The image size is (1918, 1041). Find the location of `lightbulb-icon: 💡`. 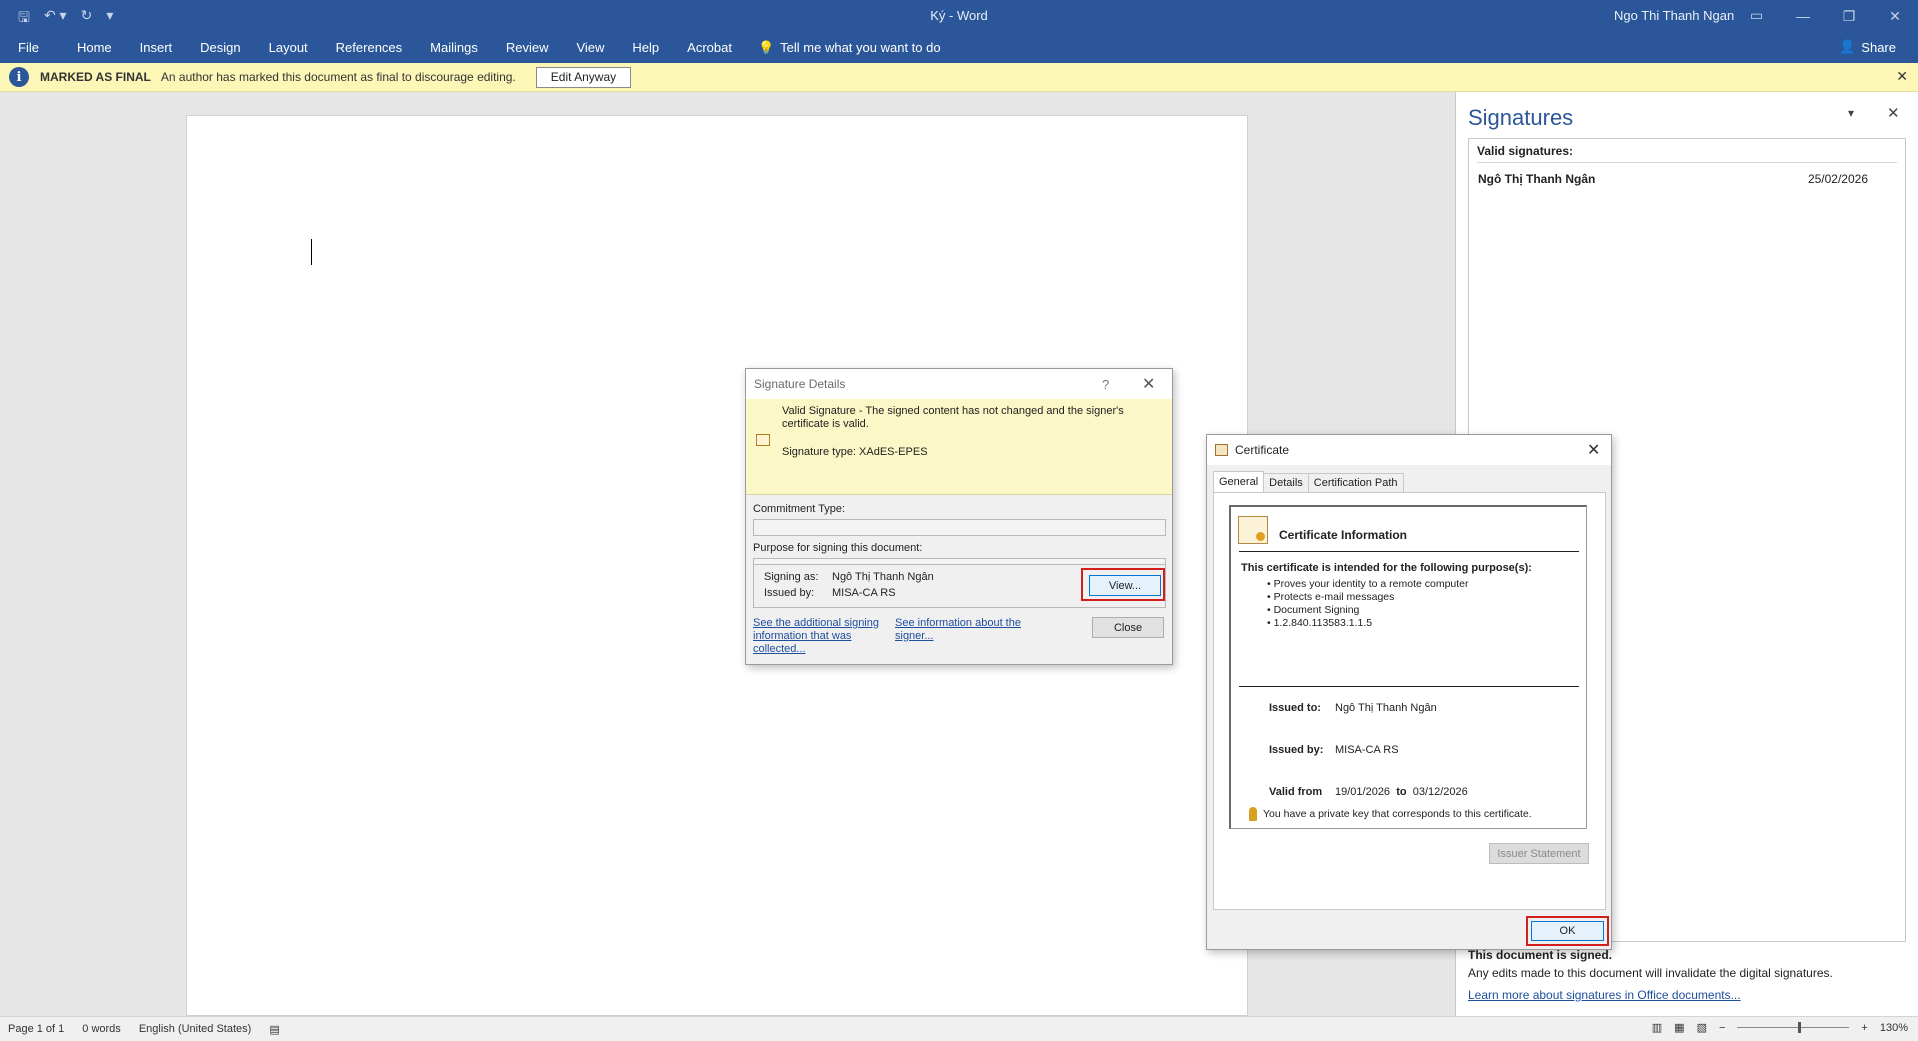

lightbulb-icon: 💡 is located at coordinates (766, 47).